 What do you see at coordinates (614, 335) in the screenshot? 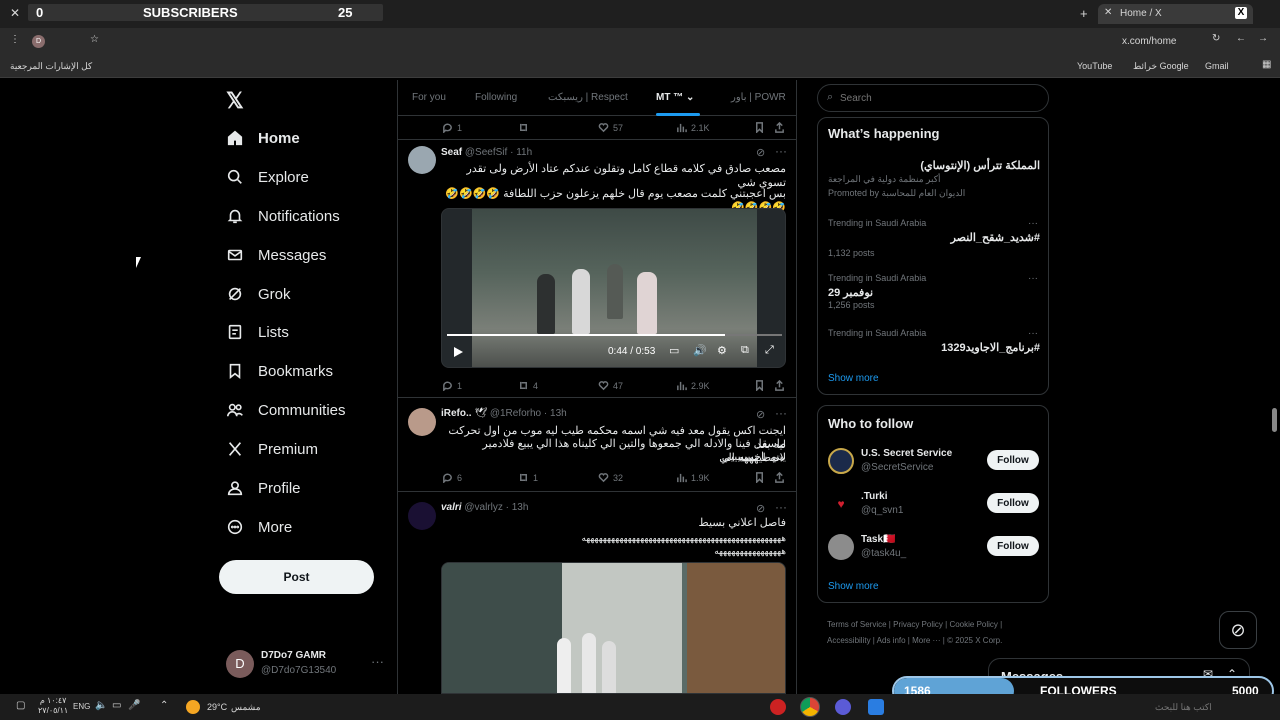
I see `video-progress-track` at bounding box center [614, 335].